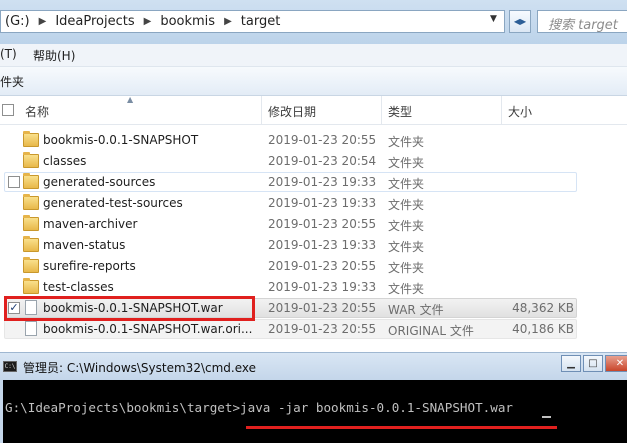  I want to click on list-item: classes 2019-01-23 20:54 文件夹, so click(313, 161).